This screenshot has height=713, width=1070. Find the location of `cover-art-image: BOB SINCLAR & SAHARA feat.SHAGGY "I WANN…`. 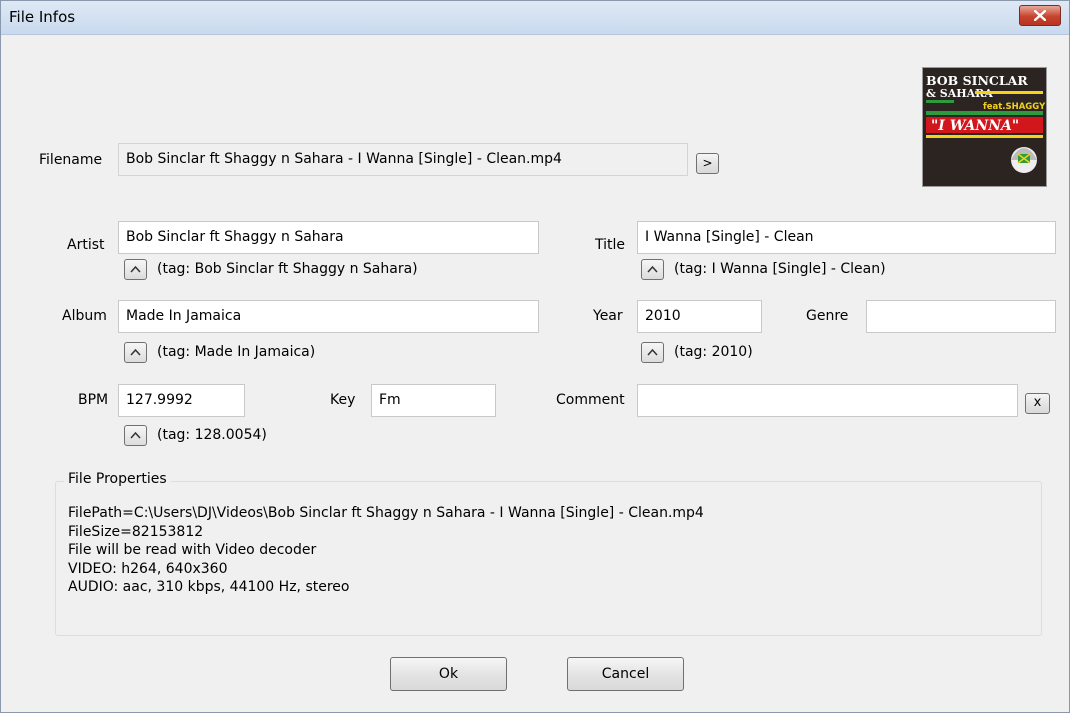

cover-art-image: BOB SINCLAR & SAHARA feat.SHAGGY "I WANN… is located at coordinates (984, 127).